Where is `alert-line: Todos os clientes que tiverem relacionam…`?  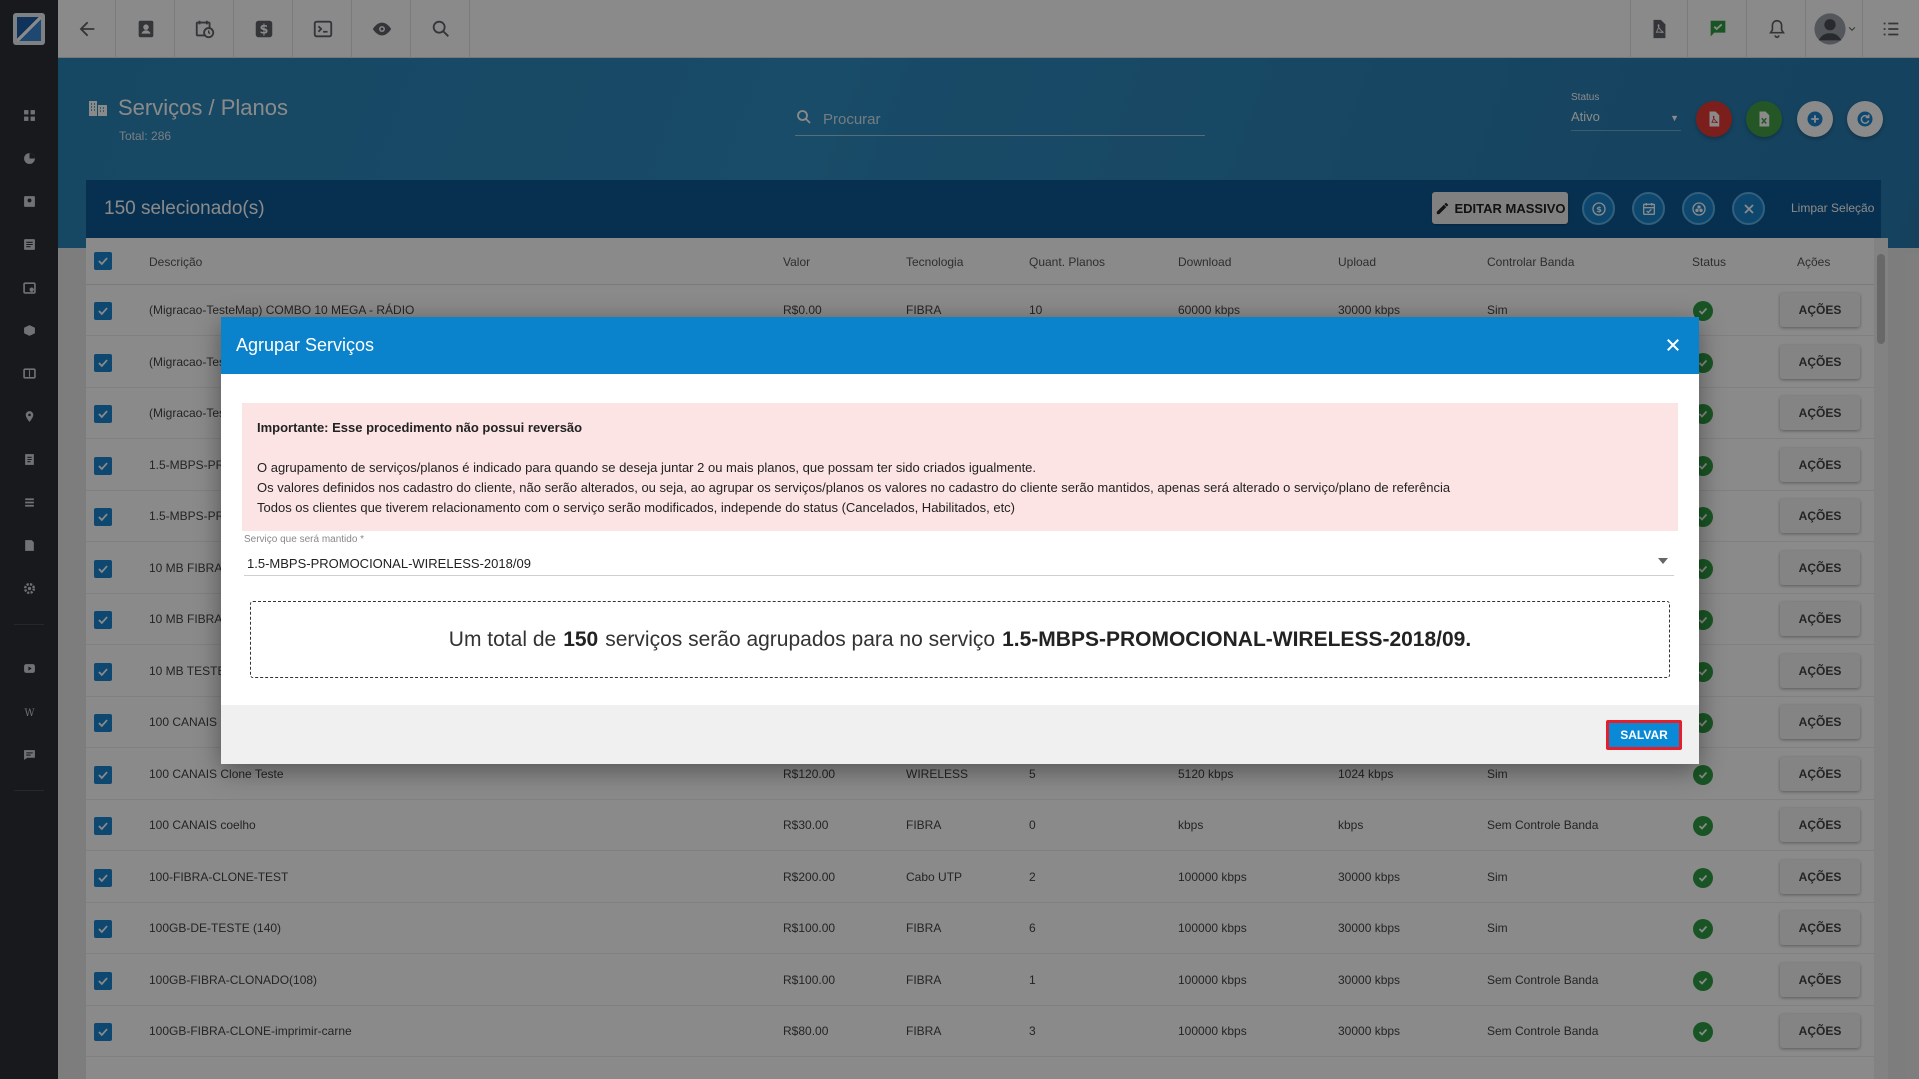
alert-line: Todos os clientes que tiverem relacionam… is located at coordinates (636, 507).